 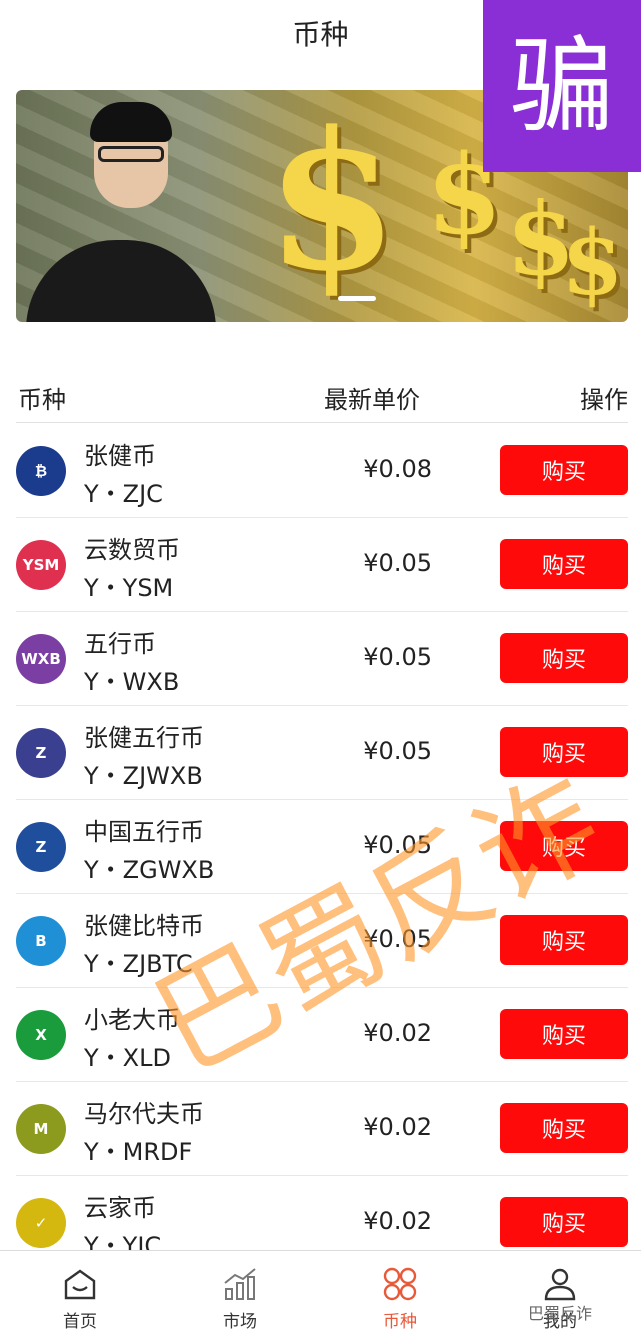 I want to click on coin-row: YSM 云数贸币 Y・YSM ¥0.05 购买, so click(x=322, y=565).